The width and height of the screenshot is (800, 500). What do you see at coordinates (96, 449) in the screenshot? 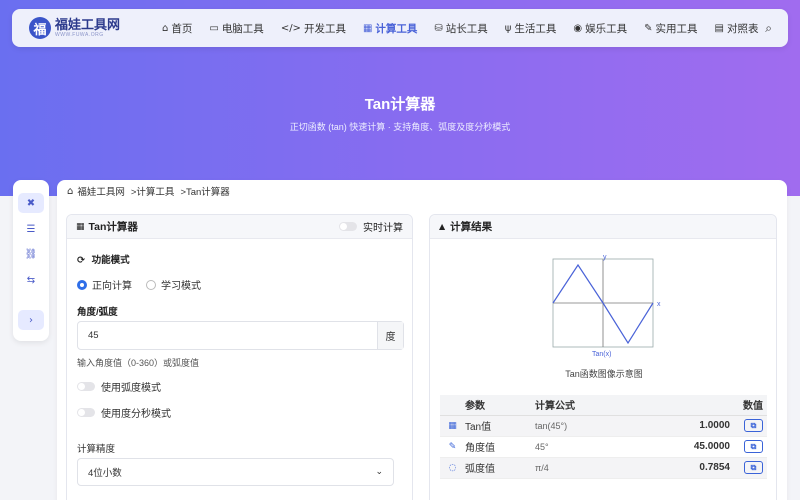
I see `precision-label: 计算精度` at bounding box center [96, 449].